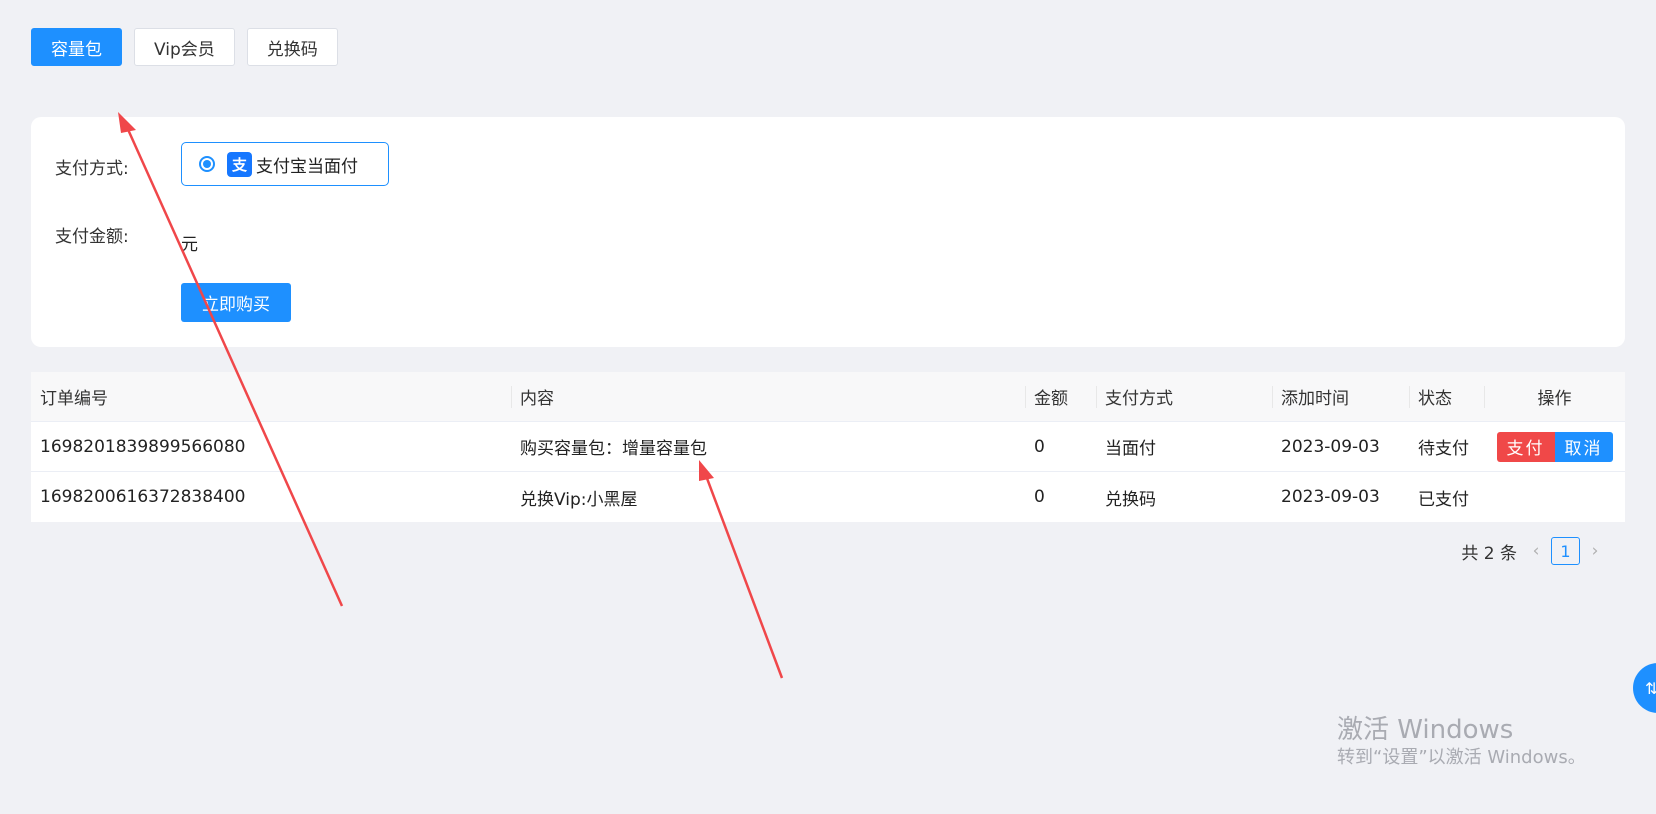 The width and height of the screenshot is (1656, 814). What do you see at coordinates (1060, 396) in the screenshot?
I see `header-amount: 金额` at bounding box center [1060, 396].